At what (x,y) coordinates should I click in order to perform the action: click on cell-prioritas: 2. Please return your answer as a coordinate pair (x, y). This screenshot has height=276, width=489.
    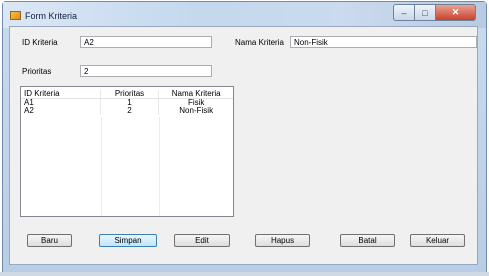
    Looking at the image, I should click on (130, 111).